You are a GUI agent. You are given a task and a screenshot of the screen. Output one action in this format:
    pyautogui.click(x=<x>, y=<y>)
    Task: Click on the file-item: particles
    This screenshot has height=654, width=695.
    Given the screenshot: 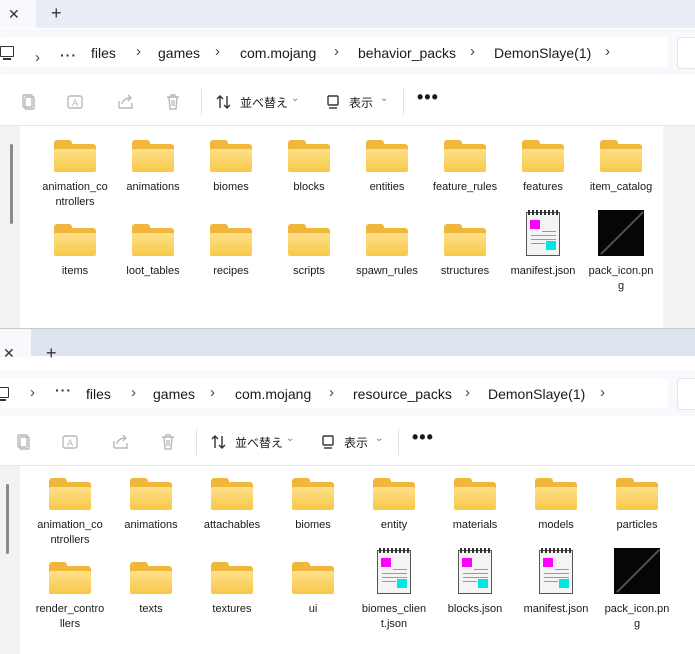 What is the action you would take?
    pyautogui.click(x=637, y=505)
    